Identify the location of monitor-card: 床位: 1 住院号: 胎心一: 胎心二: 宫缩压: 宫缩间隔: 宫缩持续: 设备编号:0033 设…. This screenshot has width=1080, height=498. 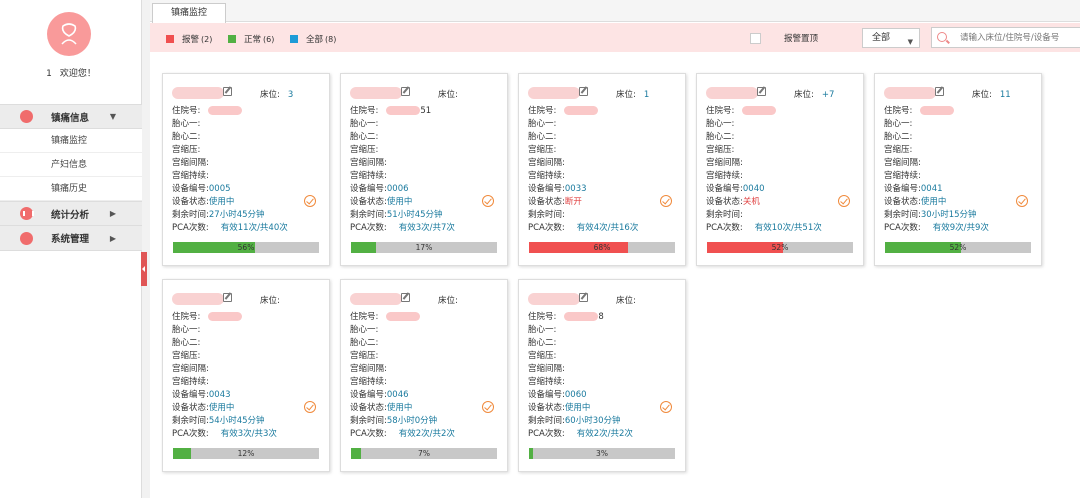
(602, 169).